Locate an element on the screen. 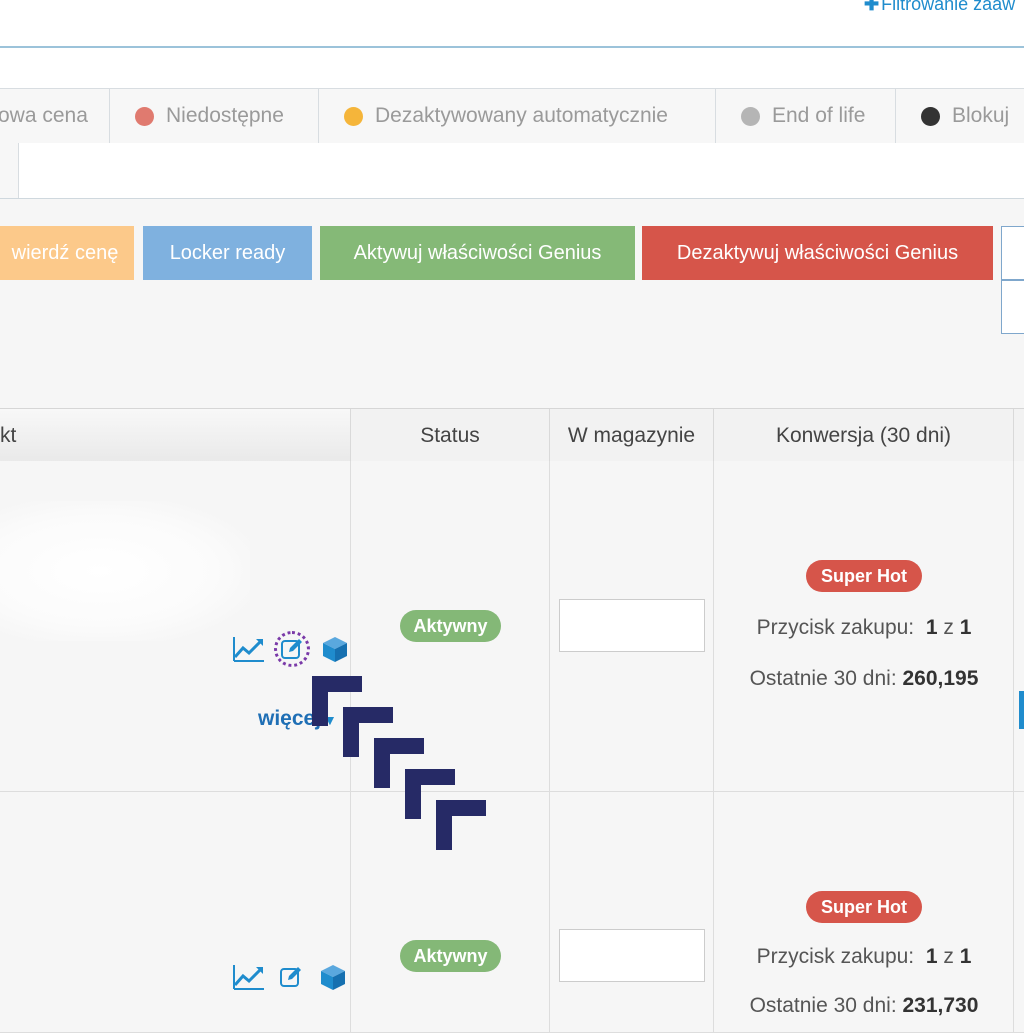 The height and width of the screenshot is (1033, 1024). last30-line: Ostatnie 30 dni: 260,195 is located at coordinates (864, 679).